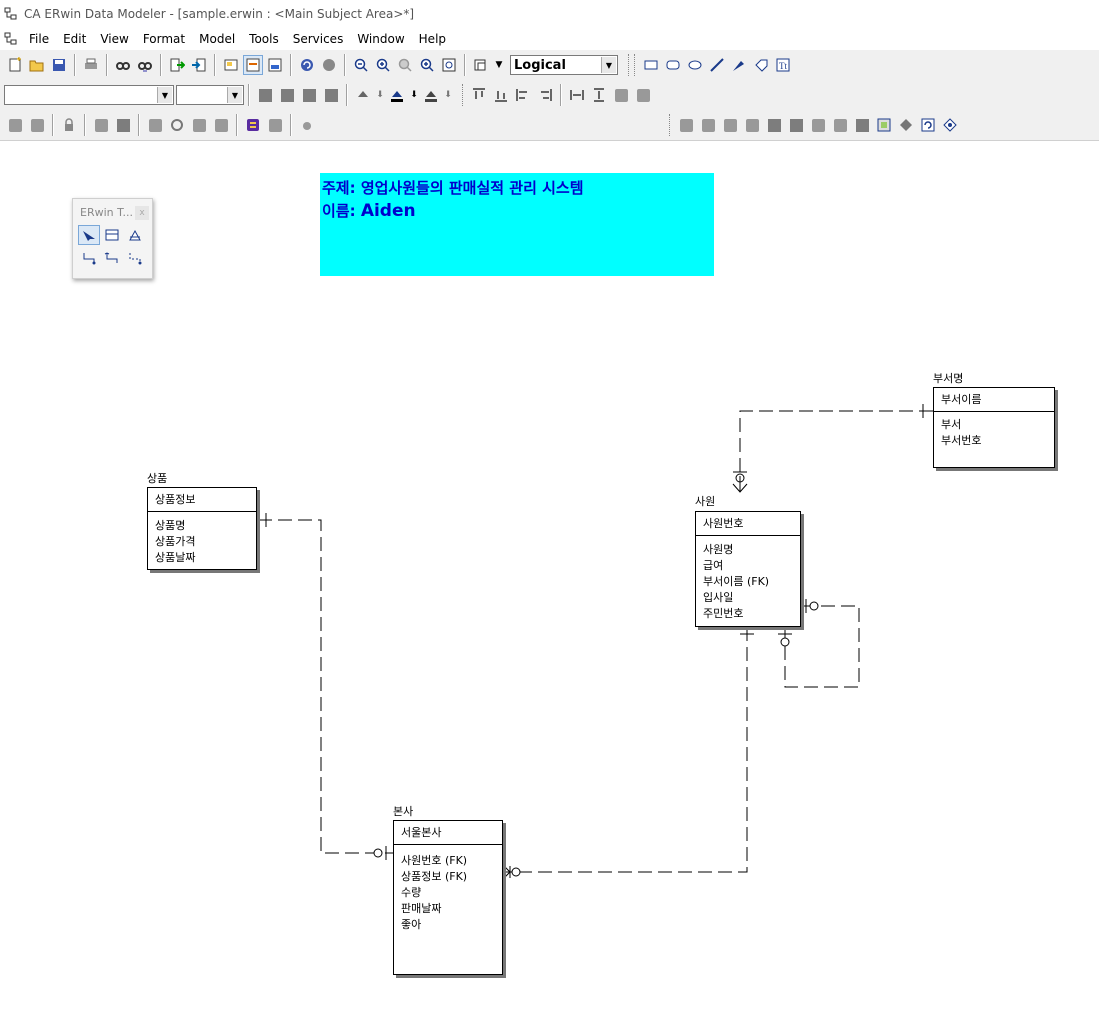  What do you see at coordinates (884, 125) in the screenshot?
I see `layout-options-icon` at bounding box center [884, 125].